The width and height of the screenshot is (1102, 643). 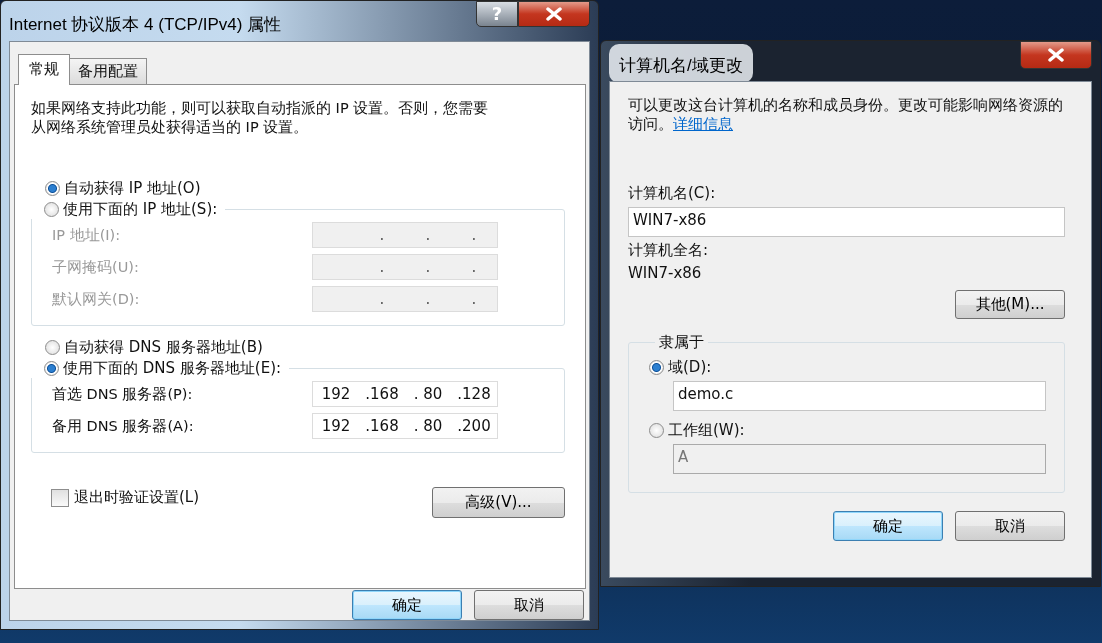 What do you see at coordinates (703, 124) in the screenshot?
I see `details-link: 详细信息` at bounding box center [703, 124].